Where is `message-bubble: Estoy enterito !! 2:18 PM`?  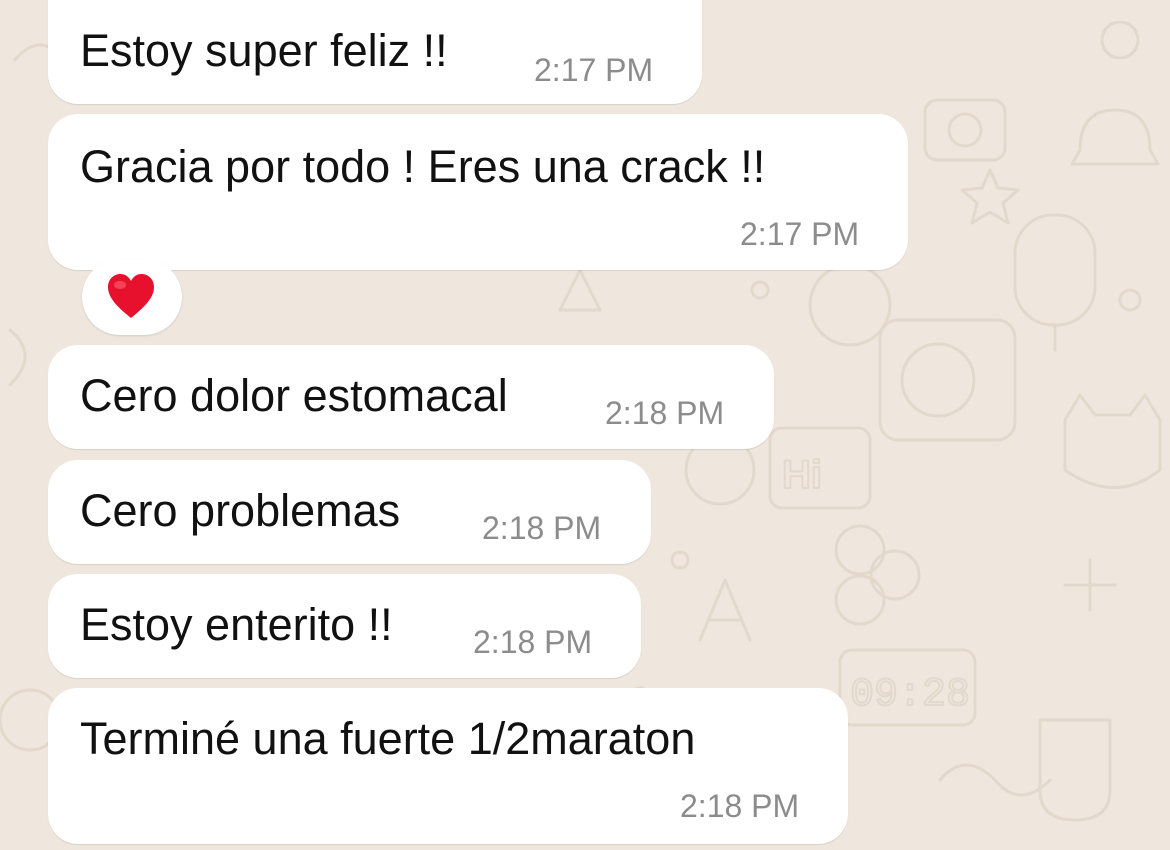 message-bubble: Estoy enterito !! 2:18 PM is located at coordinates (344, 626).